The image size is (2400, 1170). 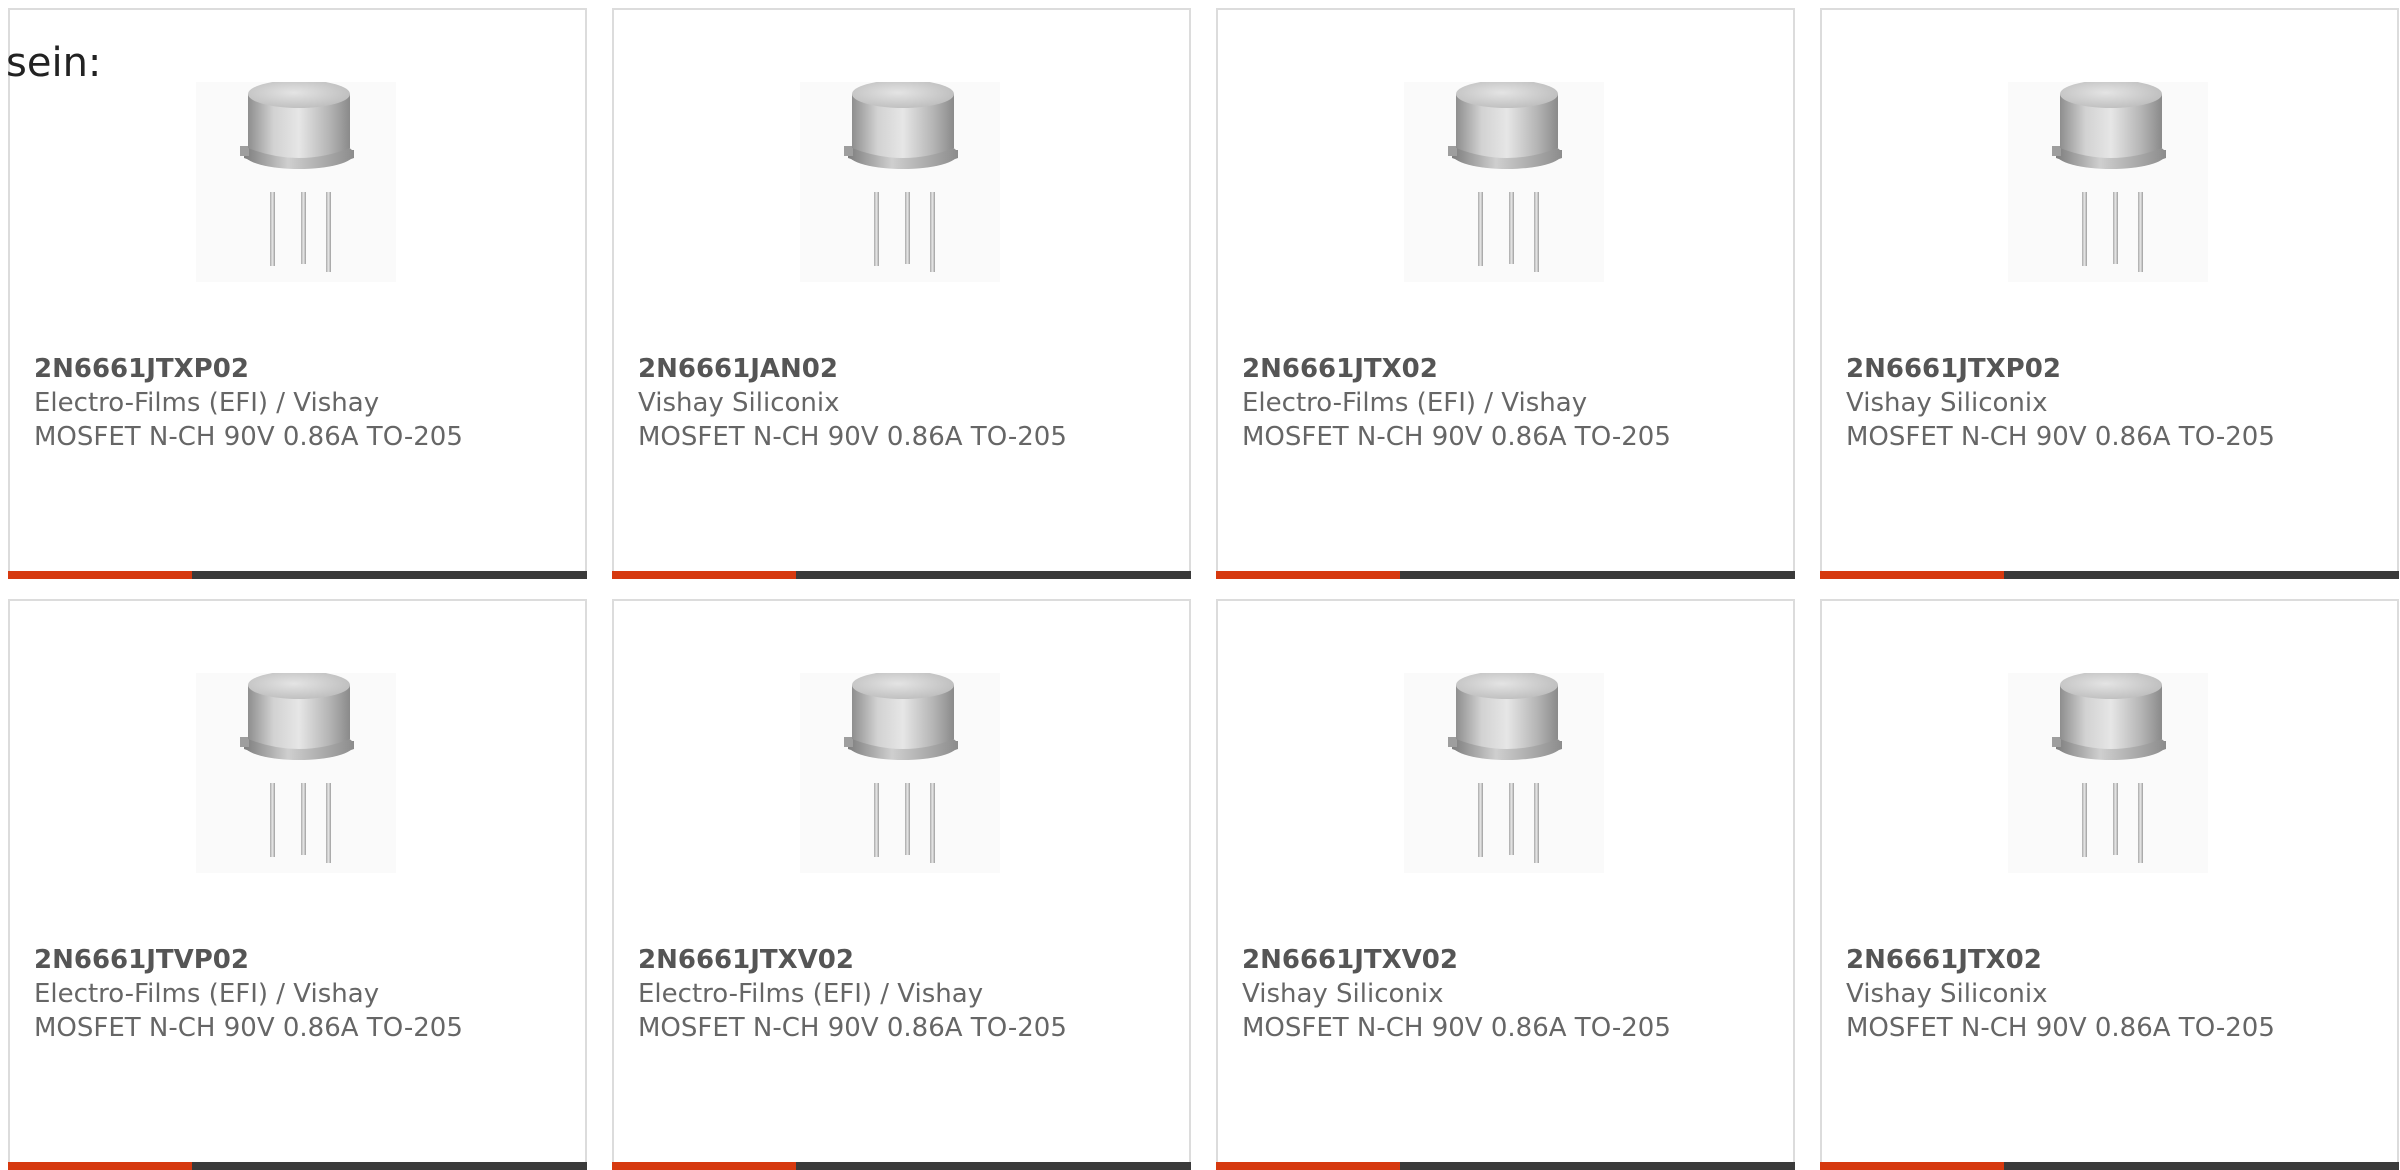 What do you see at coordinates (54, 63) in the screenshot?
I see `intro-text: sein:` at bounding box center [54, 63].